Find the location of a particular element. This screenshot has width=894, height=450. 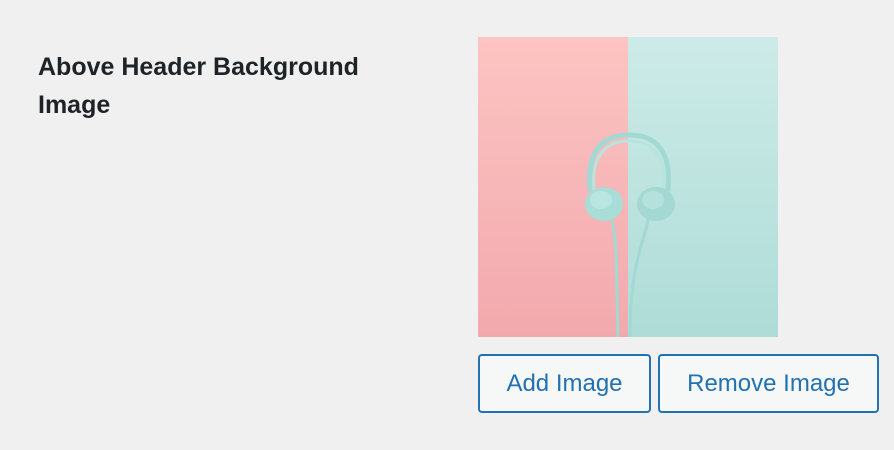

teal-background is located at coordinates (703, 187).